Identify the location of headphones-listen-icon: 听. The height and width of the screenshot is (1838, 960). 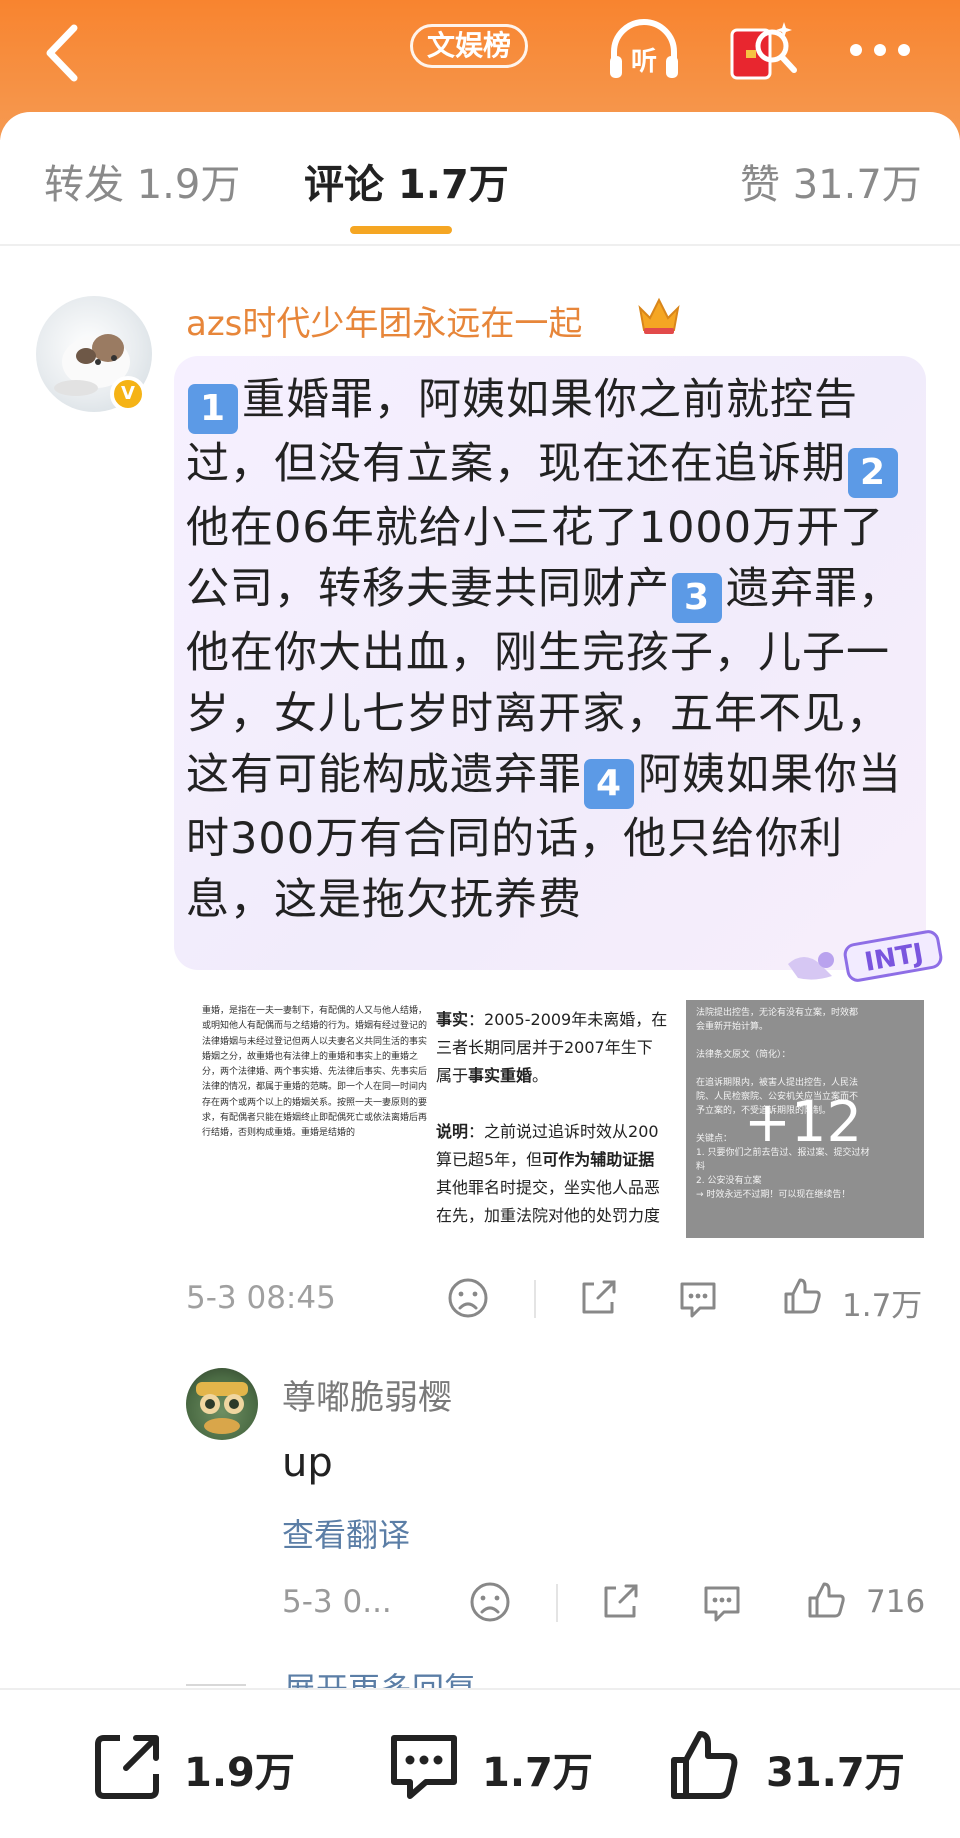
(644, 48).